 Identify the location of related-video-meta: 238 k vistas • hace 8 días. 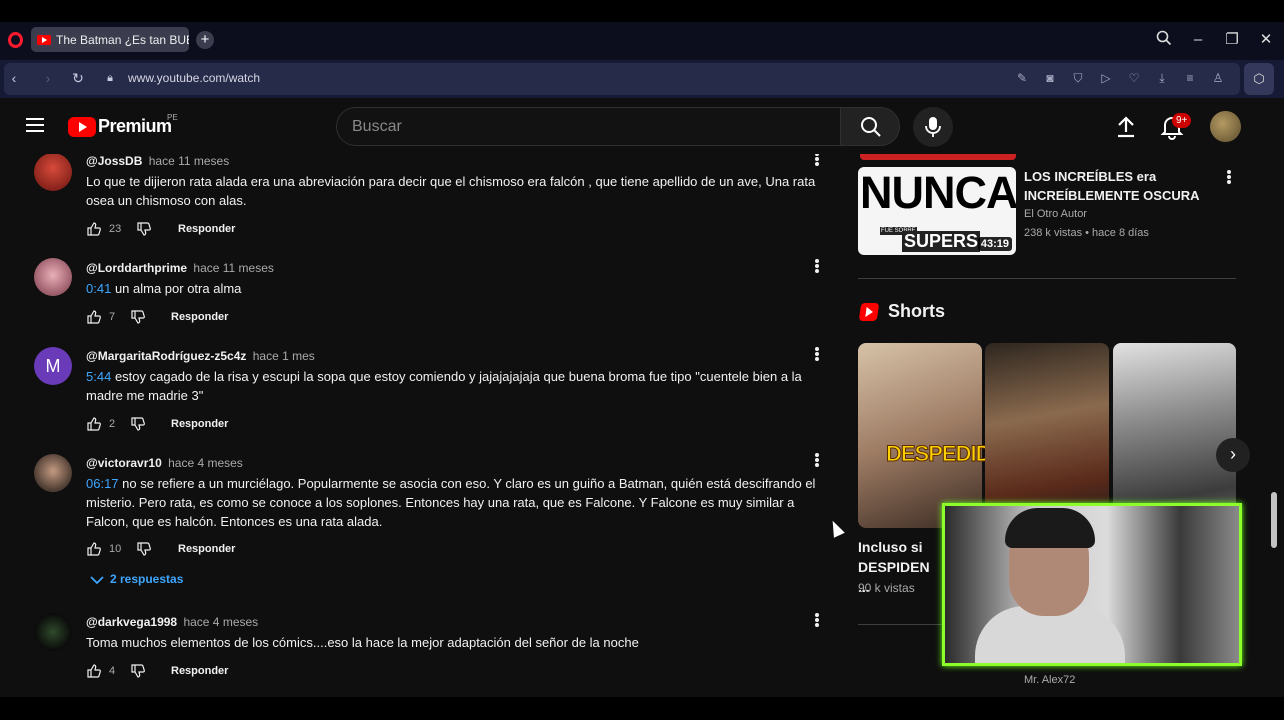
(1086, 233).